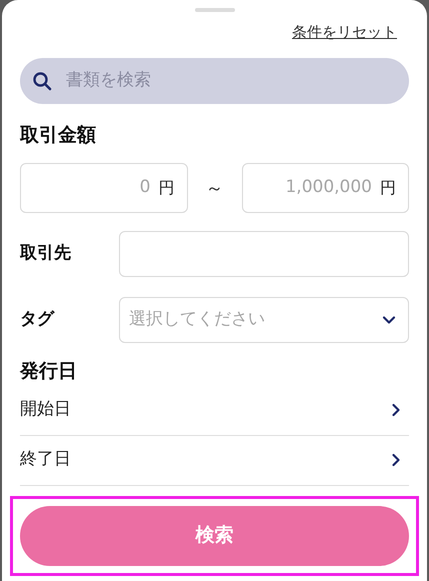 The image size is (429, 581). What do you see at coordinates (264, 254) in the screenshot?
I see `partner-field` at bounding box center [264, 254].